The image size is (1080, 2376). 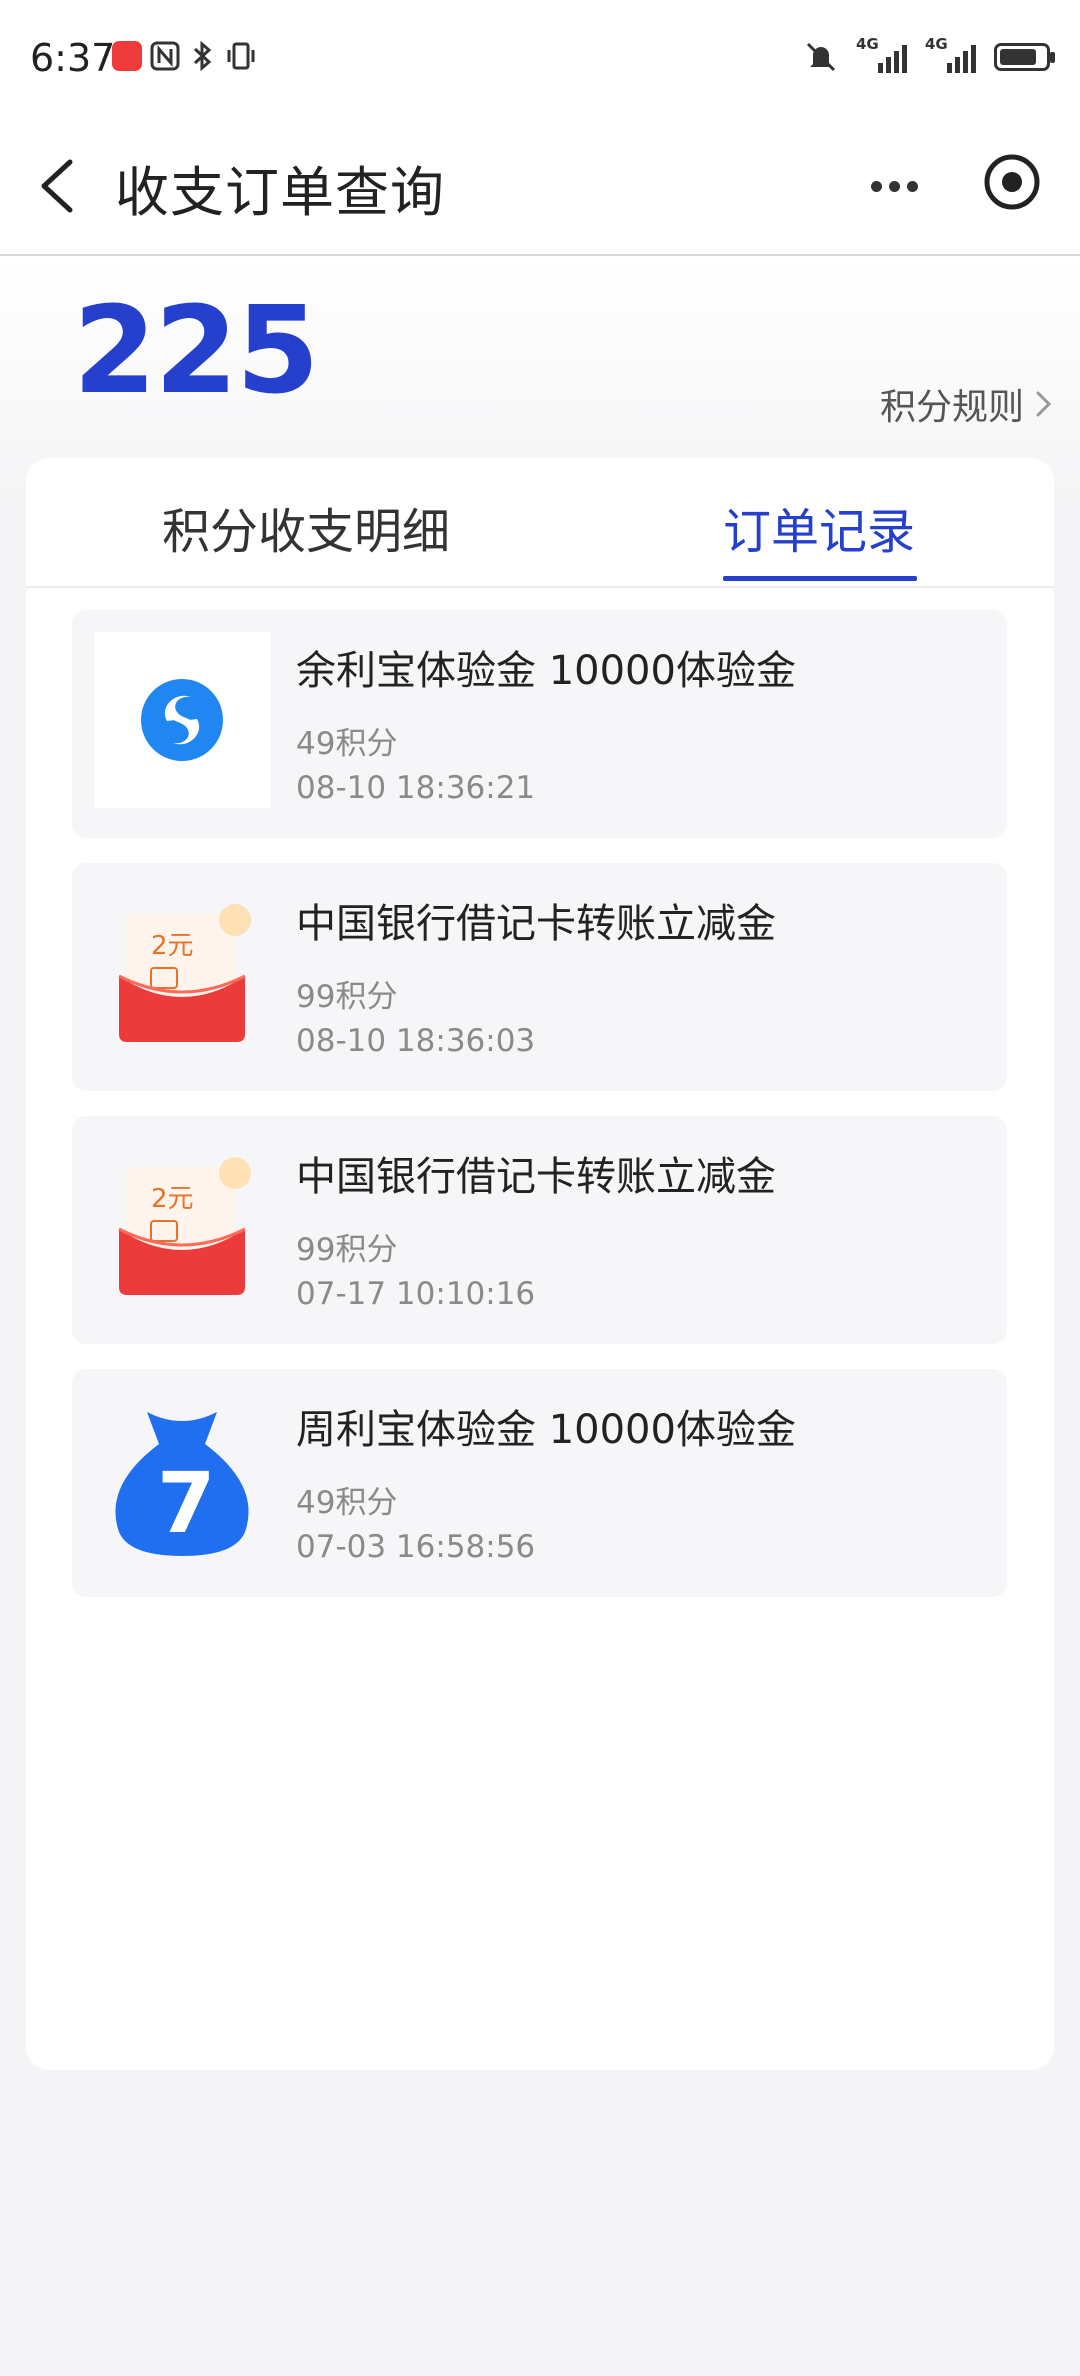 I want to click on tab-order-records: 订单记录, so click(x=819, y=527).